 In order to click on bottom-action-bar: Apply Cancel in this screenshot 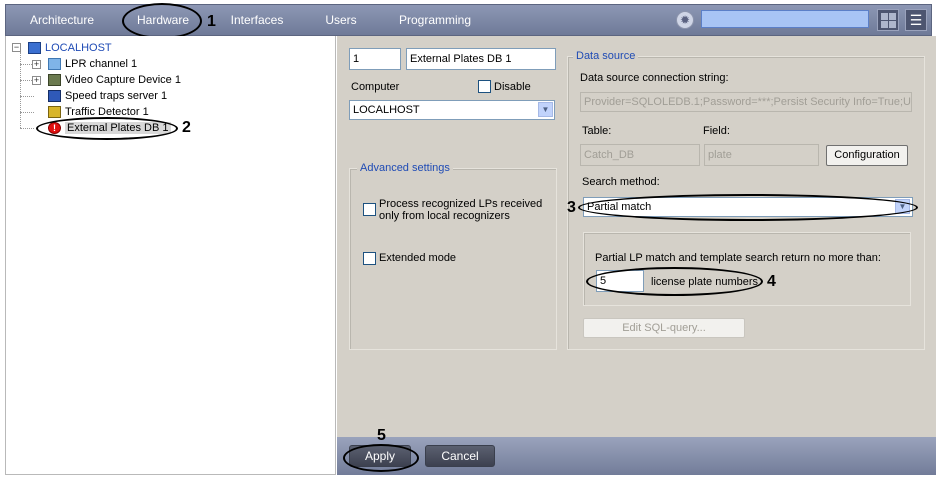, I will do `click(636, 456)`.